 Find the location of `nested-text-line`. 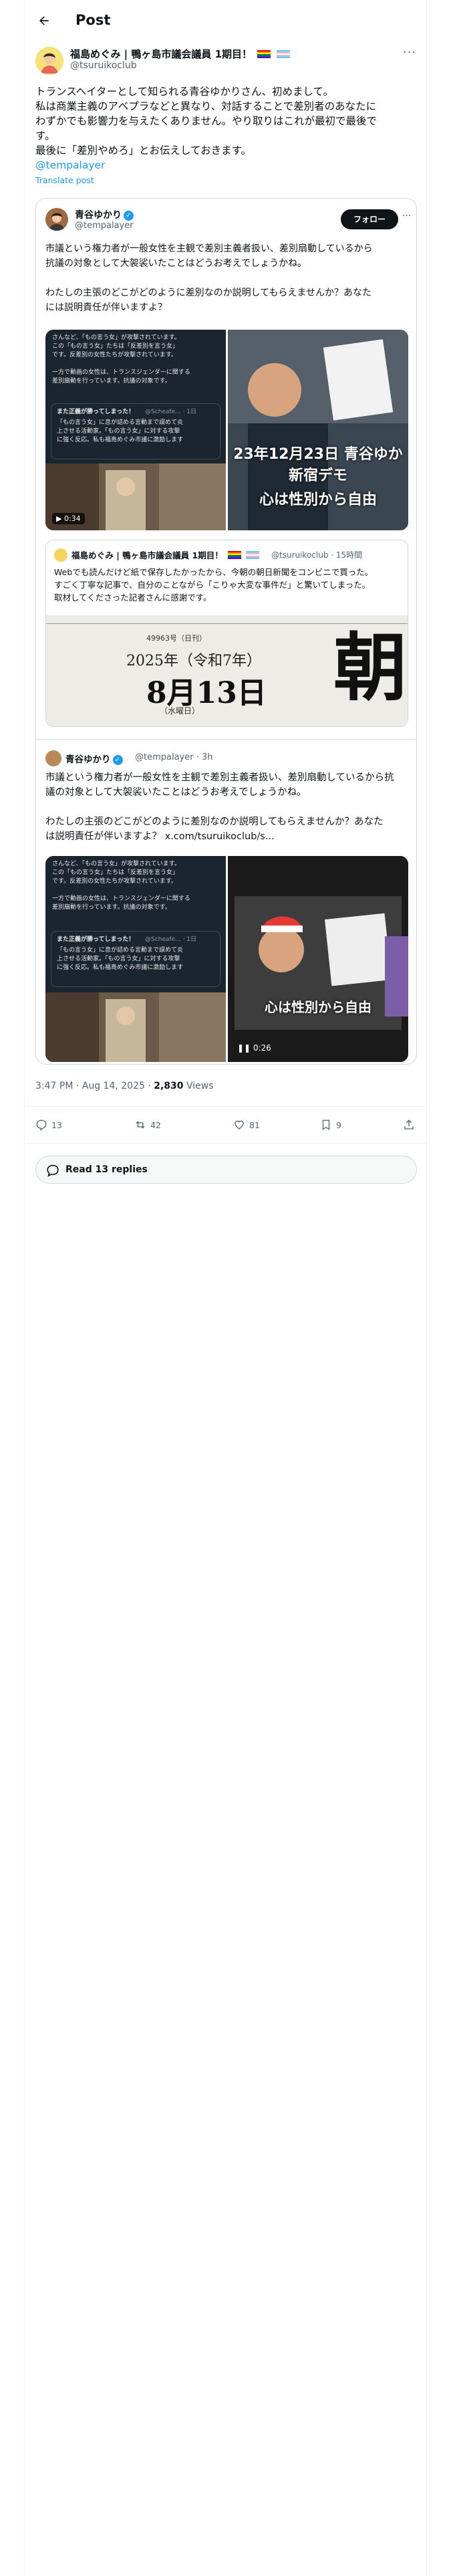

nested-text-line is located at coordinates (227, 807).